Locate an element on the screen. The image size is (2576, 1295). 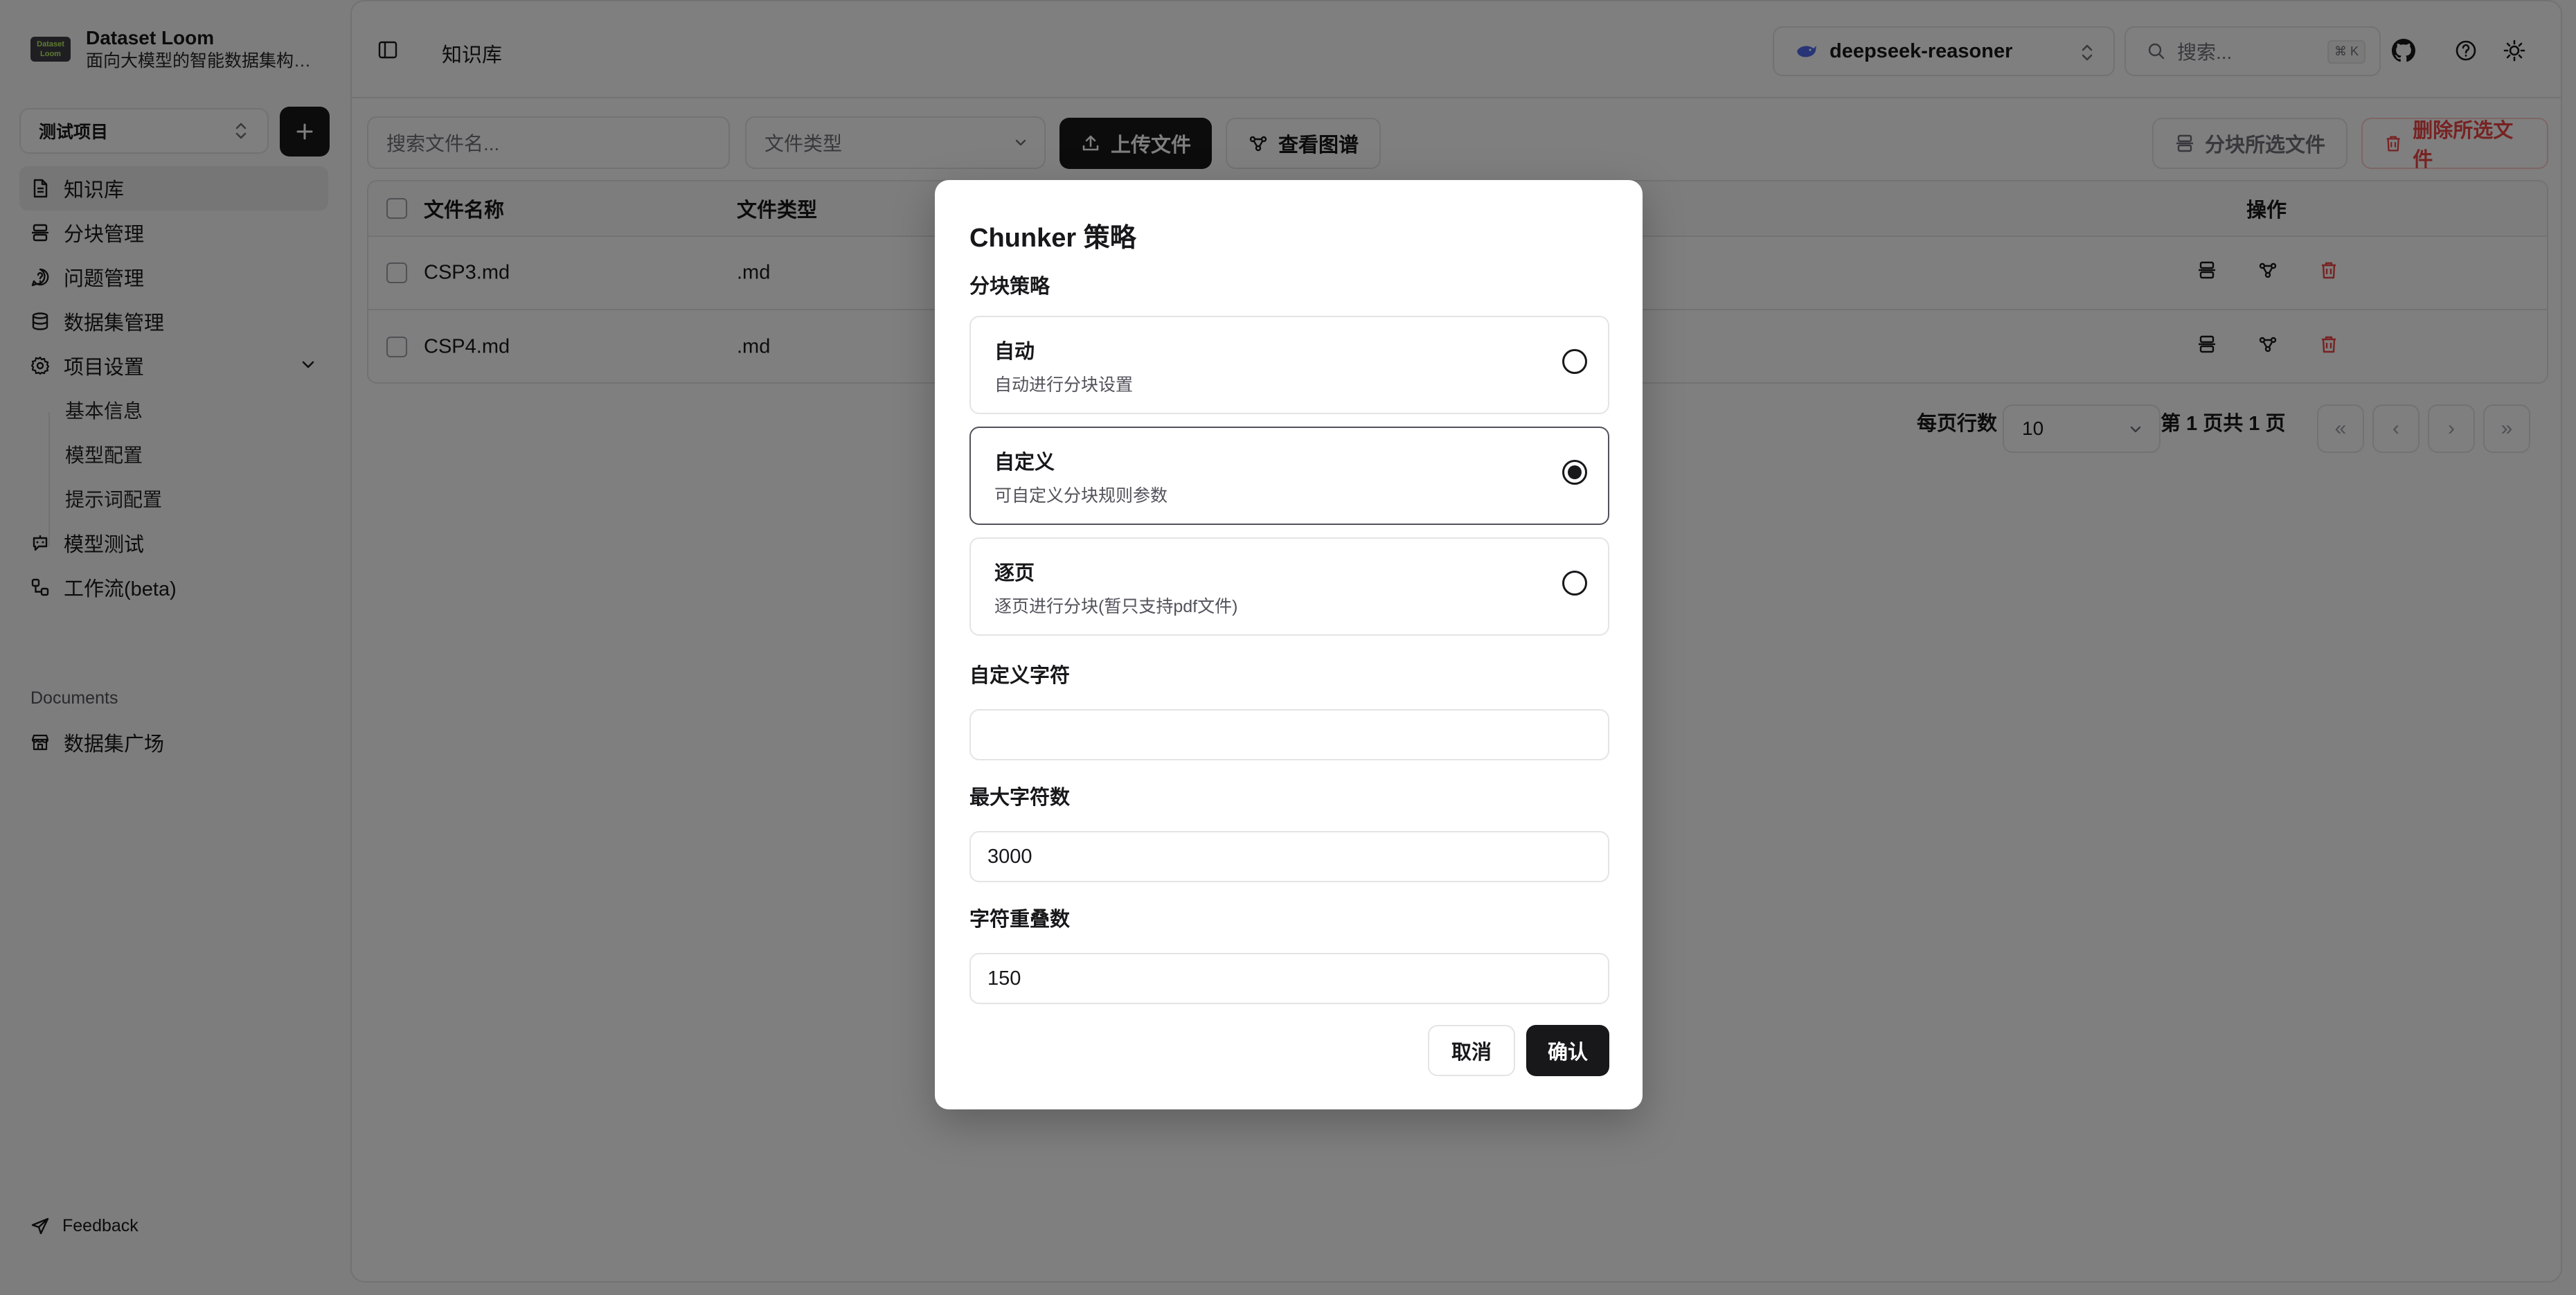
cancel-button: 取消 is located at coordinates (1471, 1050).